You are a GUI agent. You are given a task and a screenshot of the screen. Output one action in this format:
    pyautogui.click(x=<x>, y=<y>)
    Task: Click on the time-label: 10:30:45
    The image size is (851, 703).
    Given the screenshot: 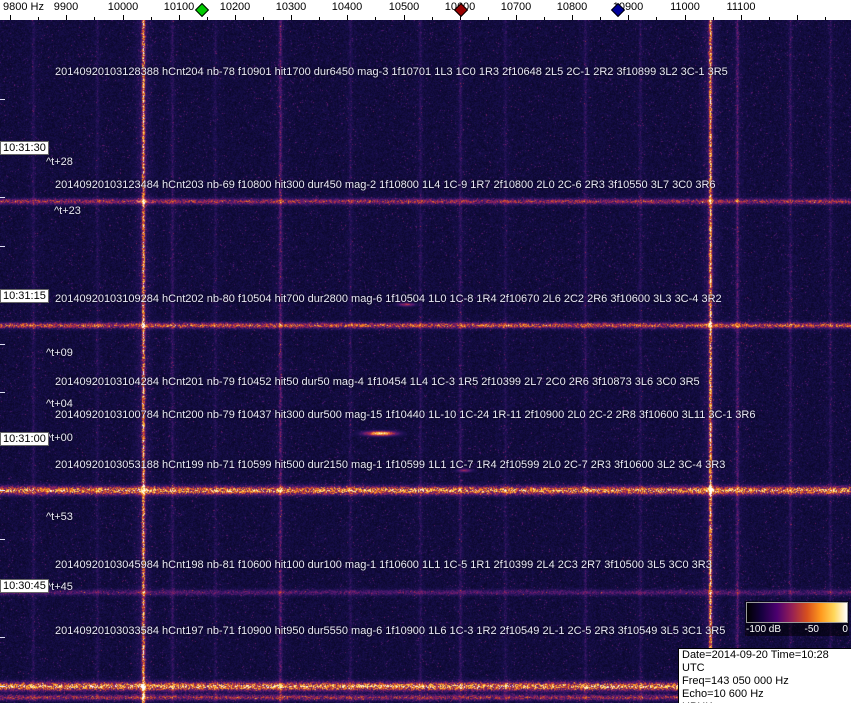 What is the action you would take?
    pyautogui.click(x=24, y=586)
    